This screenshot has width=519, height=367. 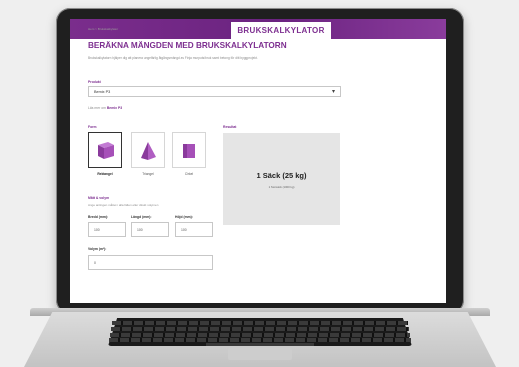 I want to click on form-option-label: Triangel, so click(x=148, y=174).